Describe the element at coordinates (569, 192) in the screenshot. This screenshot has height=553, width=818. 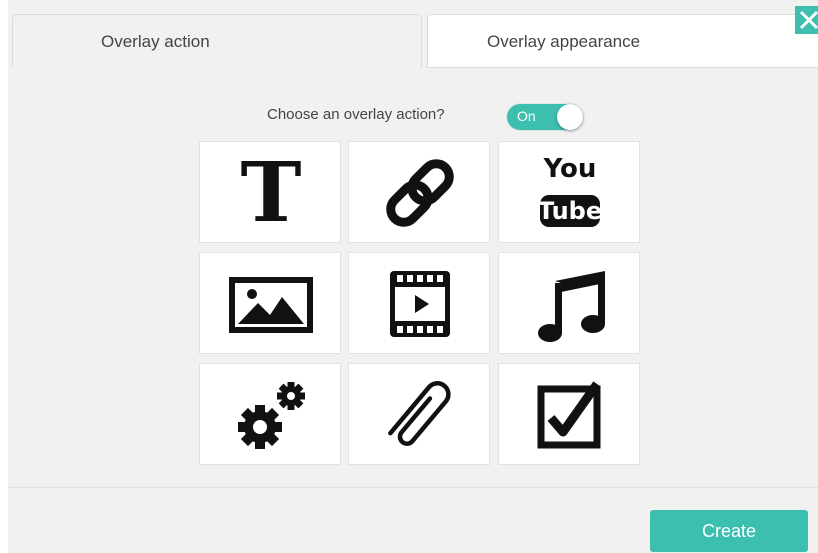
I see `tile-youtube: You Tube` at that location.